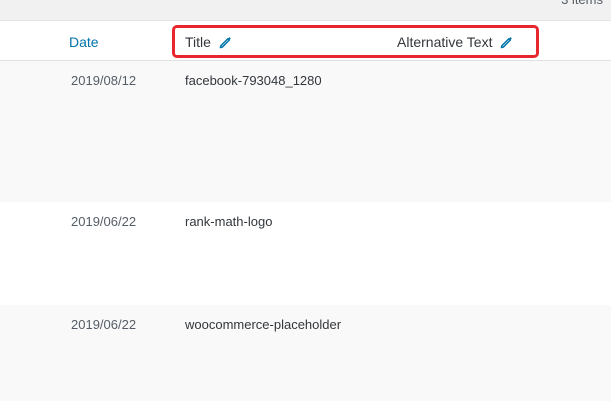 This screenshot has height=401, width=611. I want to click on row-date: 2019/08/12, so click(104, 80).